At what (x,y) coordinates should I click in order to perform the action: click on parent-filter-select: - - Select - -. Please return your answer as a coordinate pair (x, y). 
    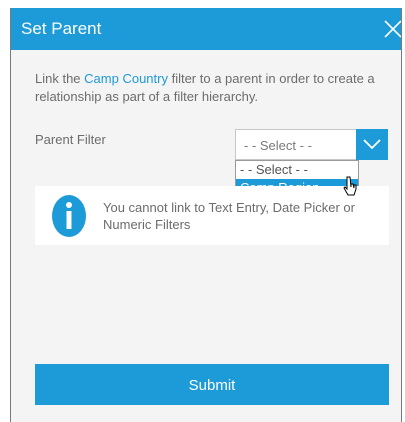
    Looking at the image, I should click on (311, 144).